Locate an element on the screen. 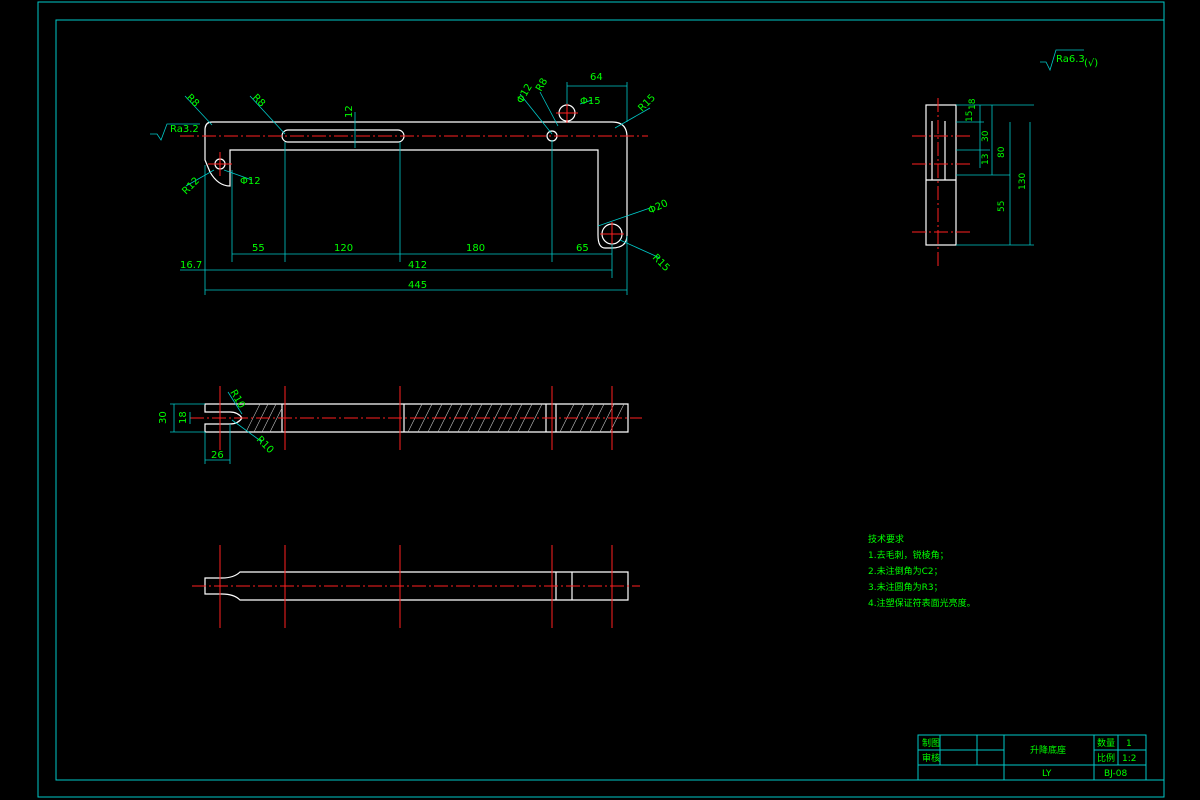 The image size is (1200, 800). tb-scale-value: 1:2 is located at coordinates (1129, 759).